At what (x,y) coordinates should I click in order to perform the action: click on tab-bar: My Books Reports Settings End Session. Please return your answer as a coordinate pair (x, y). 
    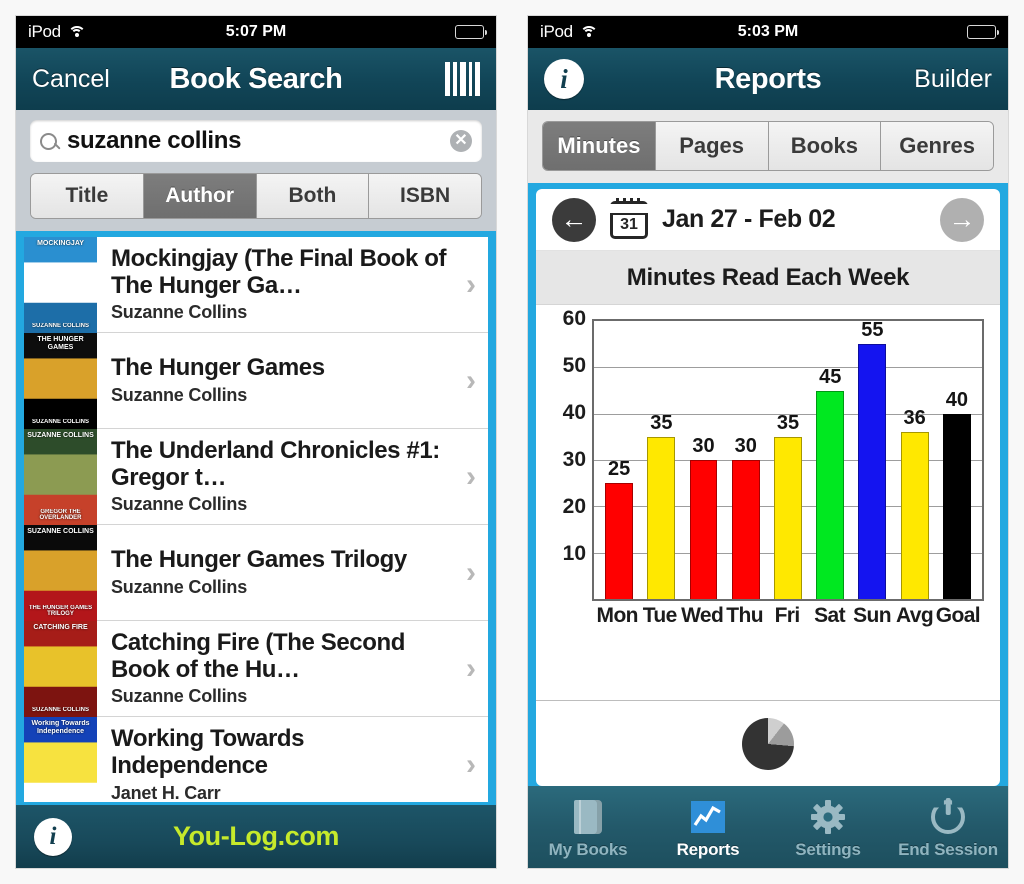
    Looking at the image, I should click on (768, 827).